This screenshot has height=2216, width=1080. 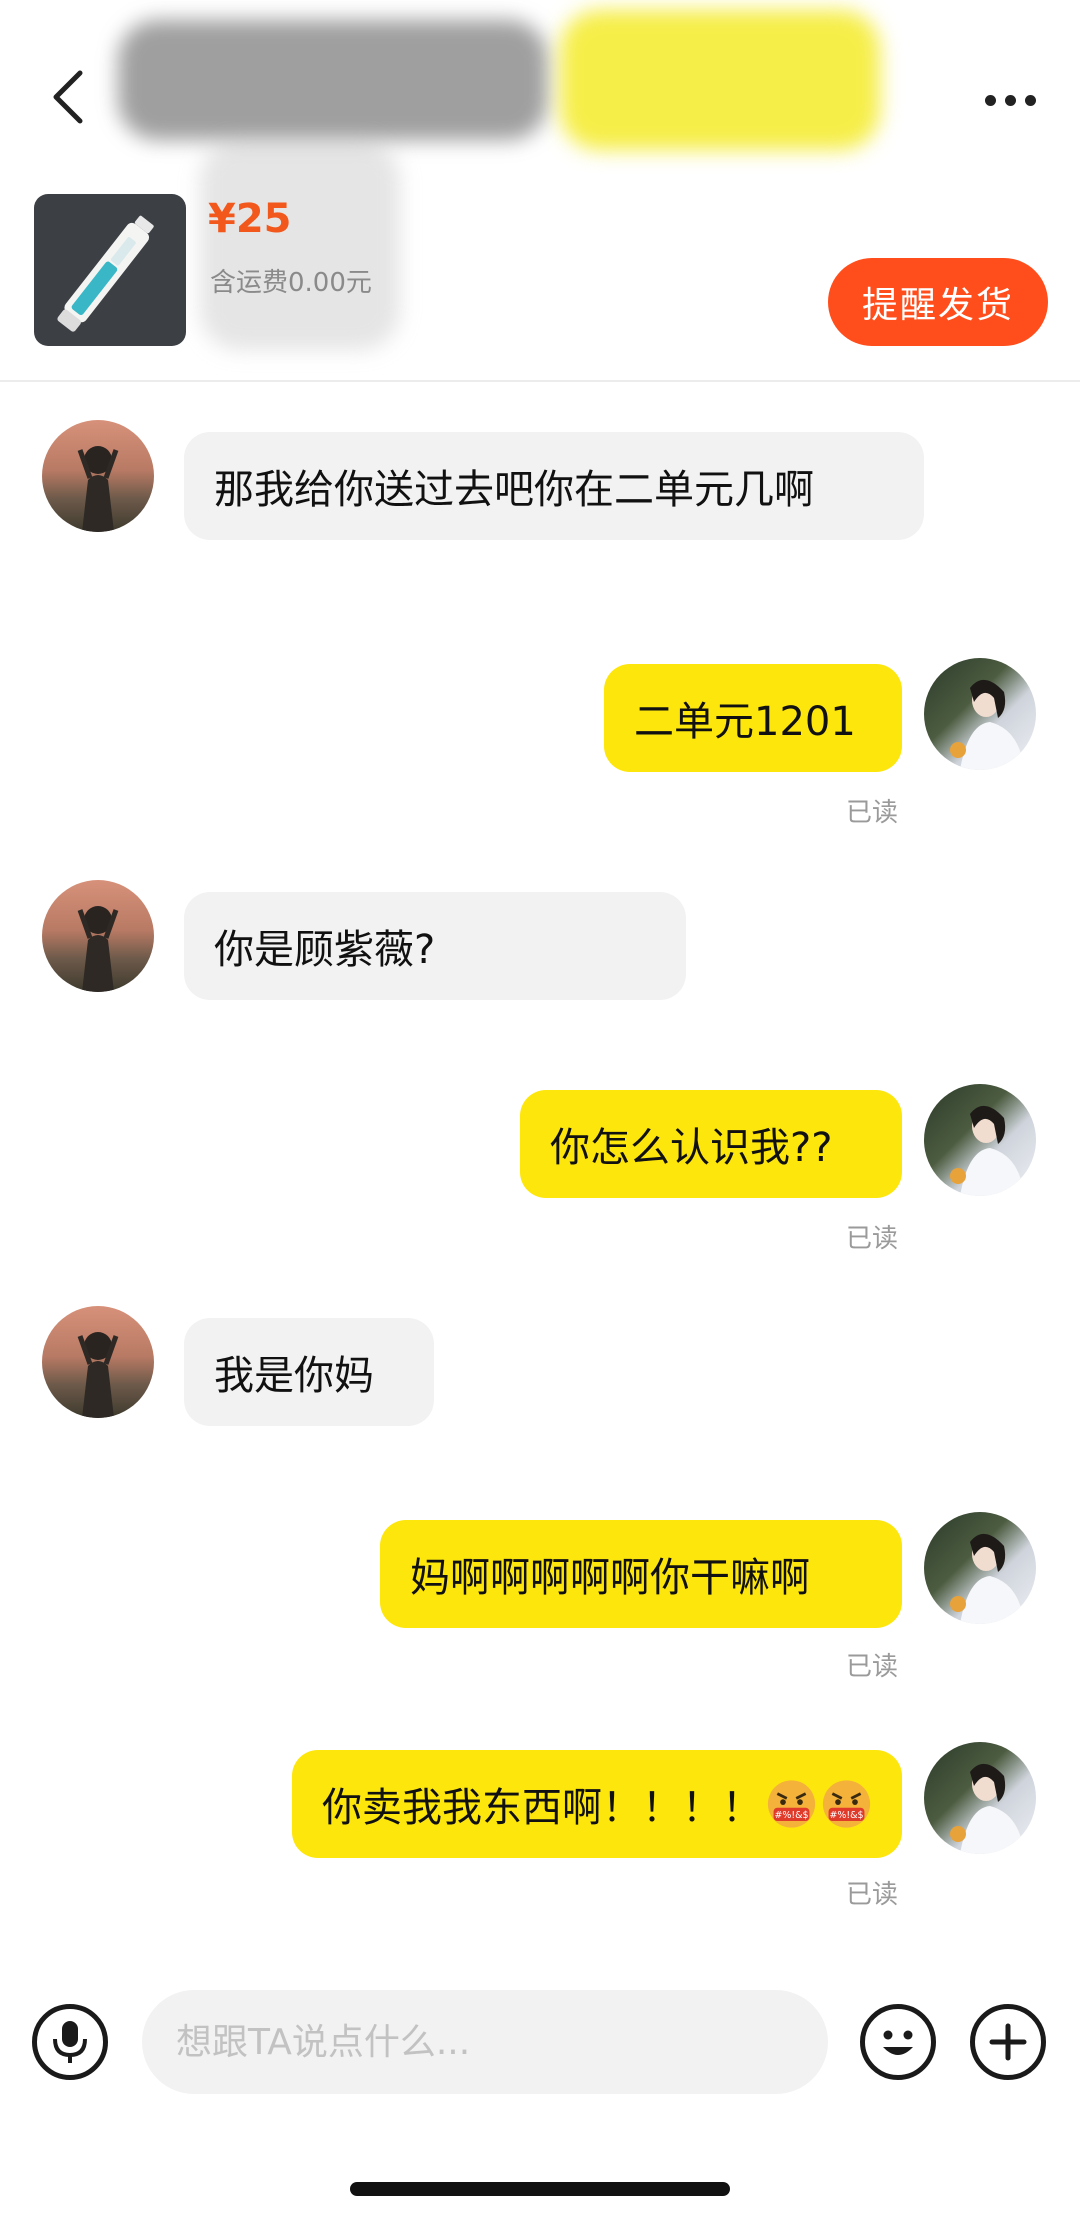 What do you see at coordinates (641, 1574) in the screenshot?
I see `message-bubble-outgoing: 妈啊啊啊啊啊你干嘛啊` at bounding box center [641, 1574].